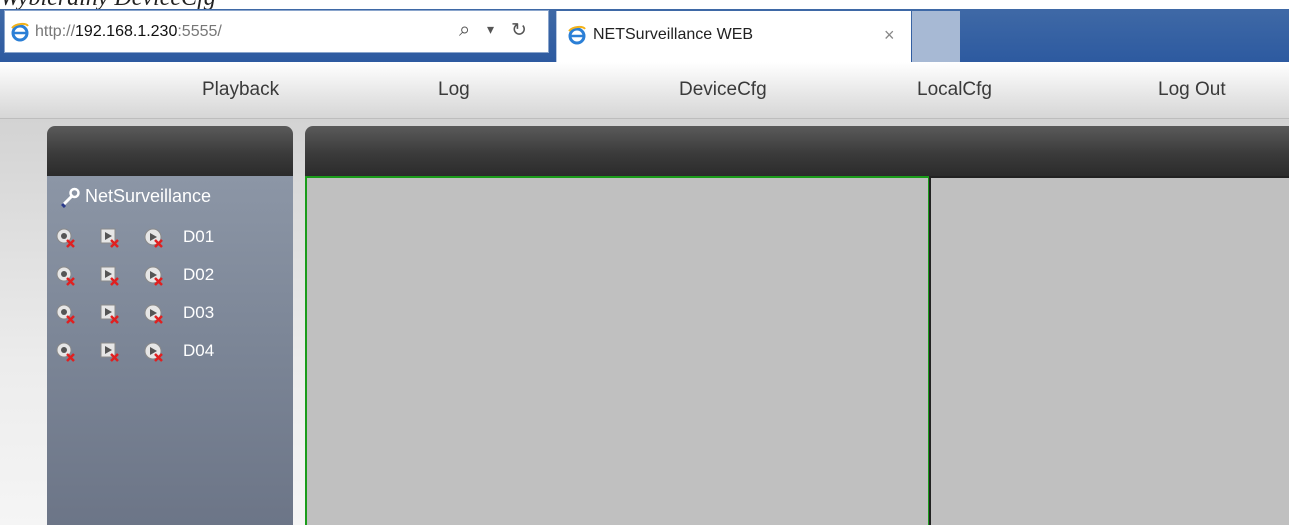 The width and height of the screenshot is (1289, 525). What do you see at coordinates (70, 197) in the screenshot?
I see `wrench-icon` at bounding box center [70, 197].